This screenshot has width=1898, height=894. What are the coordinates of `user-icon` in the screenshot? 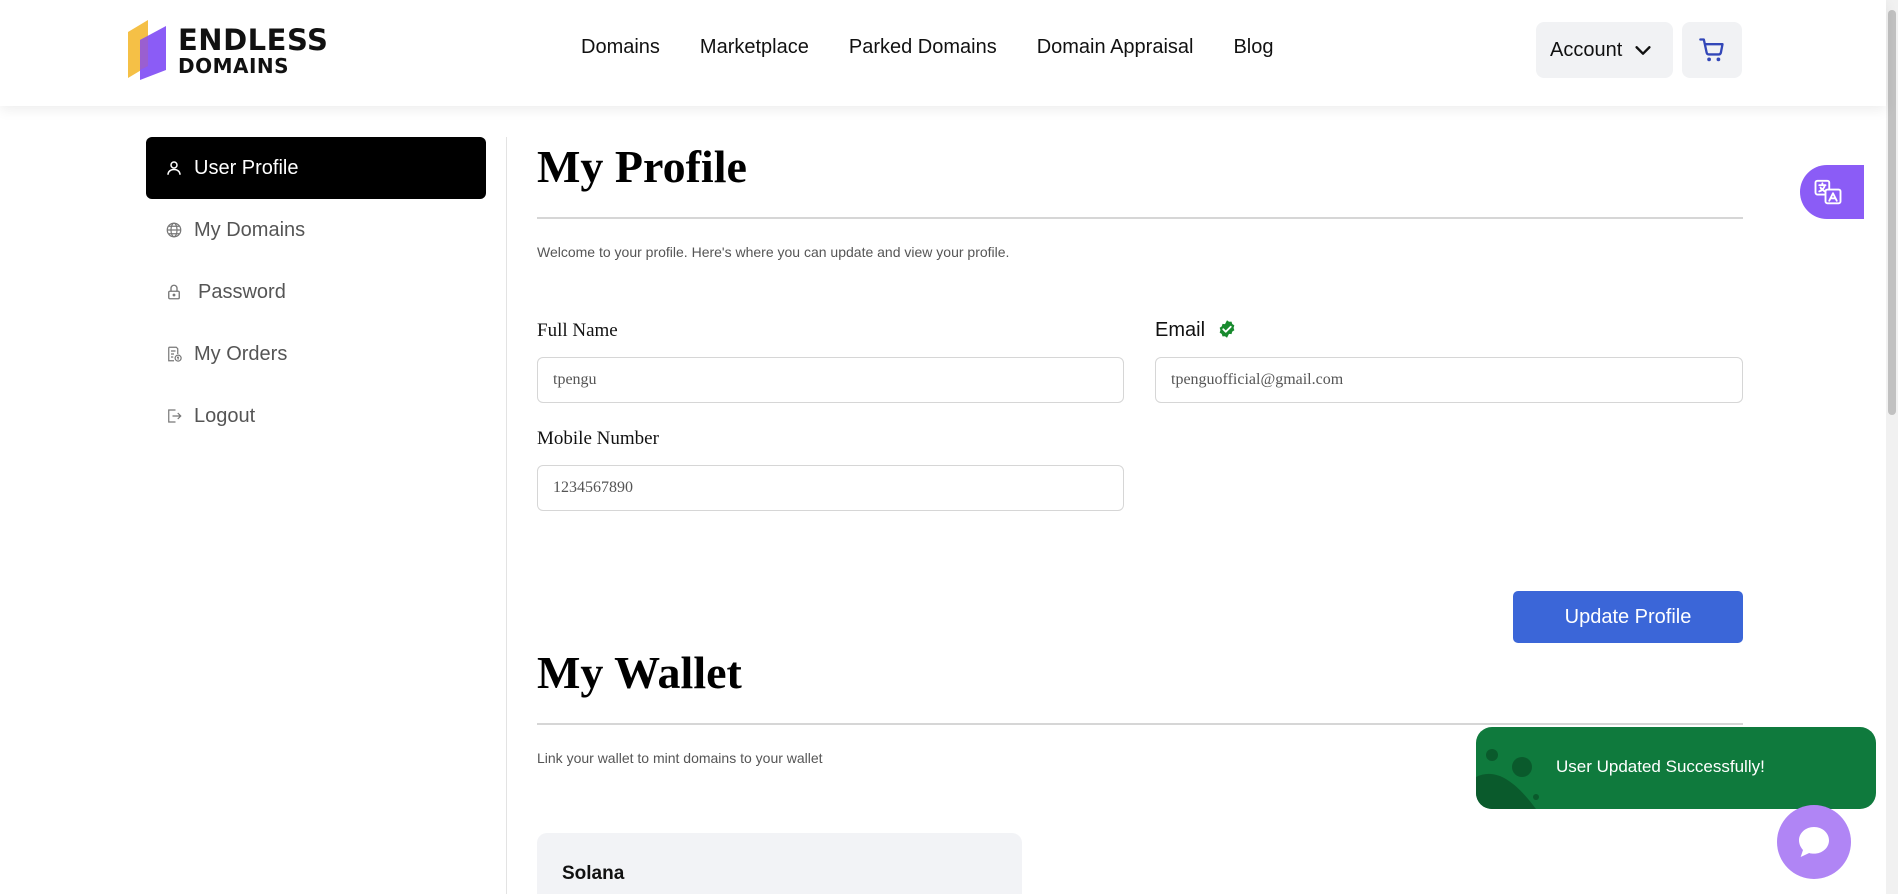 It's located at (174, 168).